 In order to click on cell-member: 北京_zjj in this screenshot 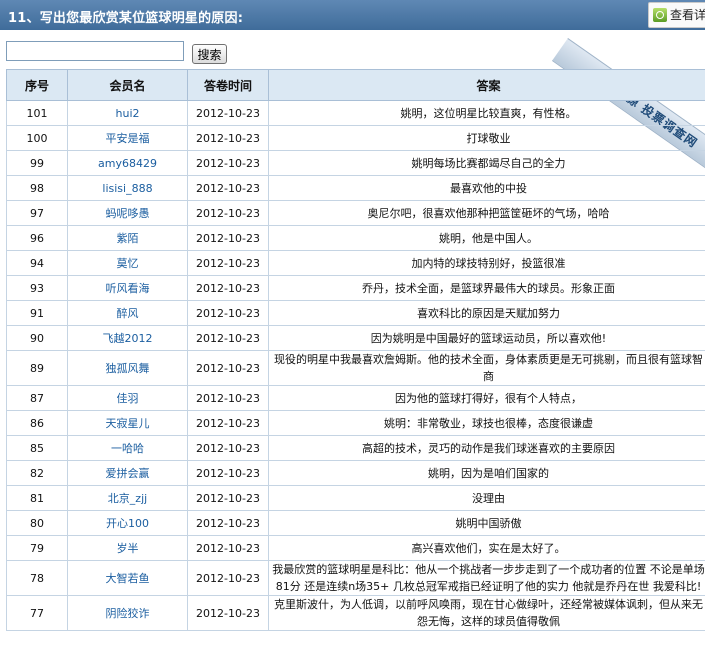, I will do `click(127, 498)`.